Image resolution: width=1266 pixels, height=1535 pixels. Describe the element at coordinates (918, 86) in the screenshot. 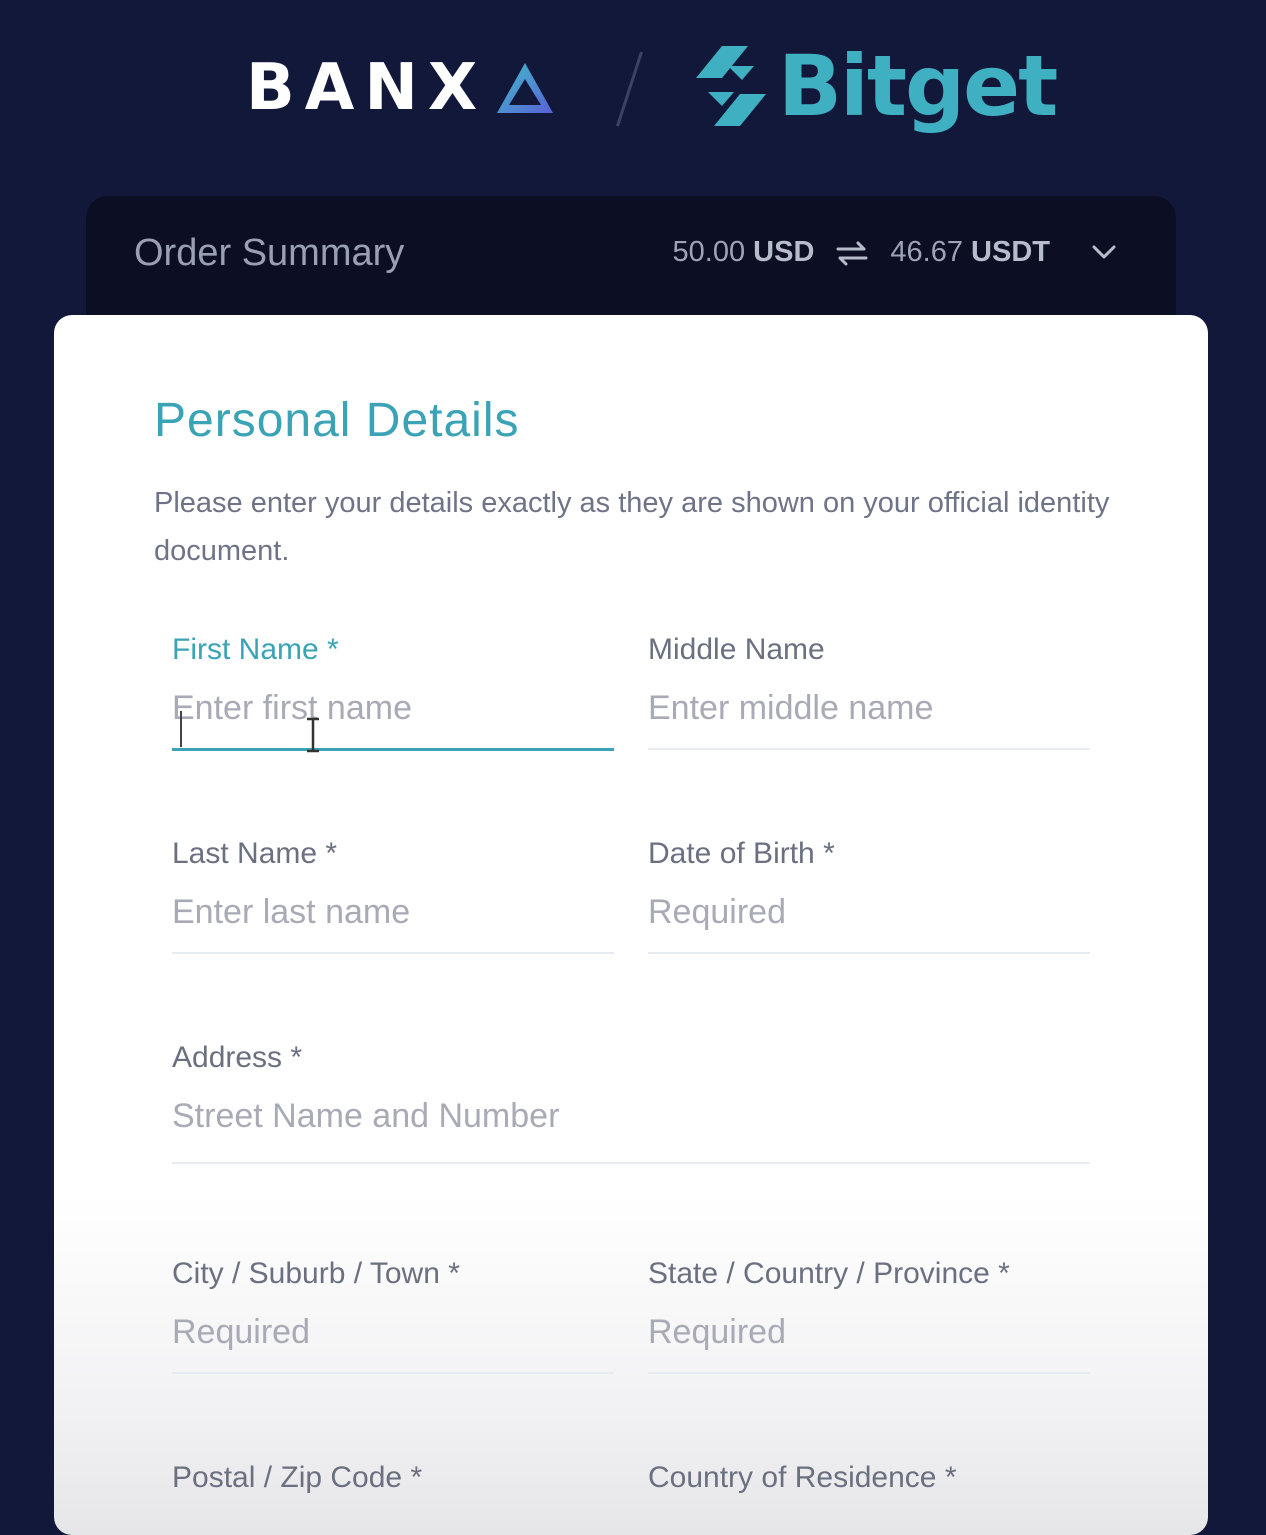

I see `bitget-logo-text: Bitget` at that location.